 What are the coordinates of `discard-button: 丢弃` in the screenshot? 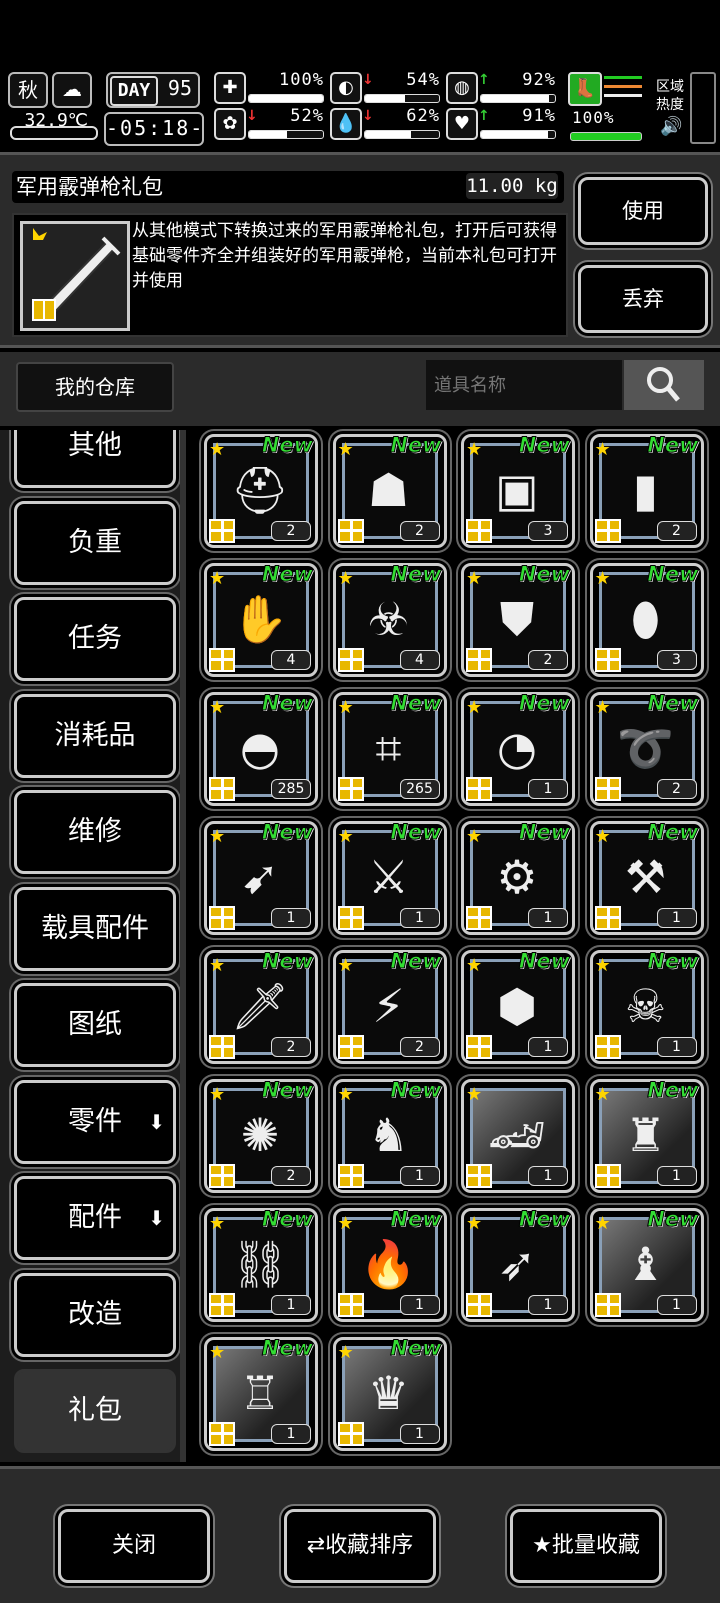 It's located at (643, 299).